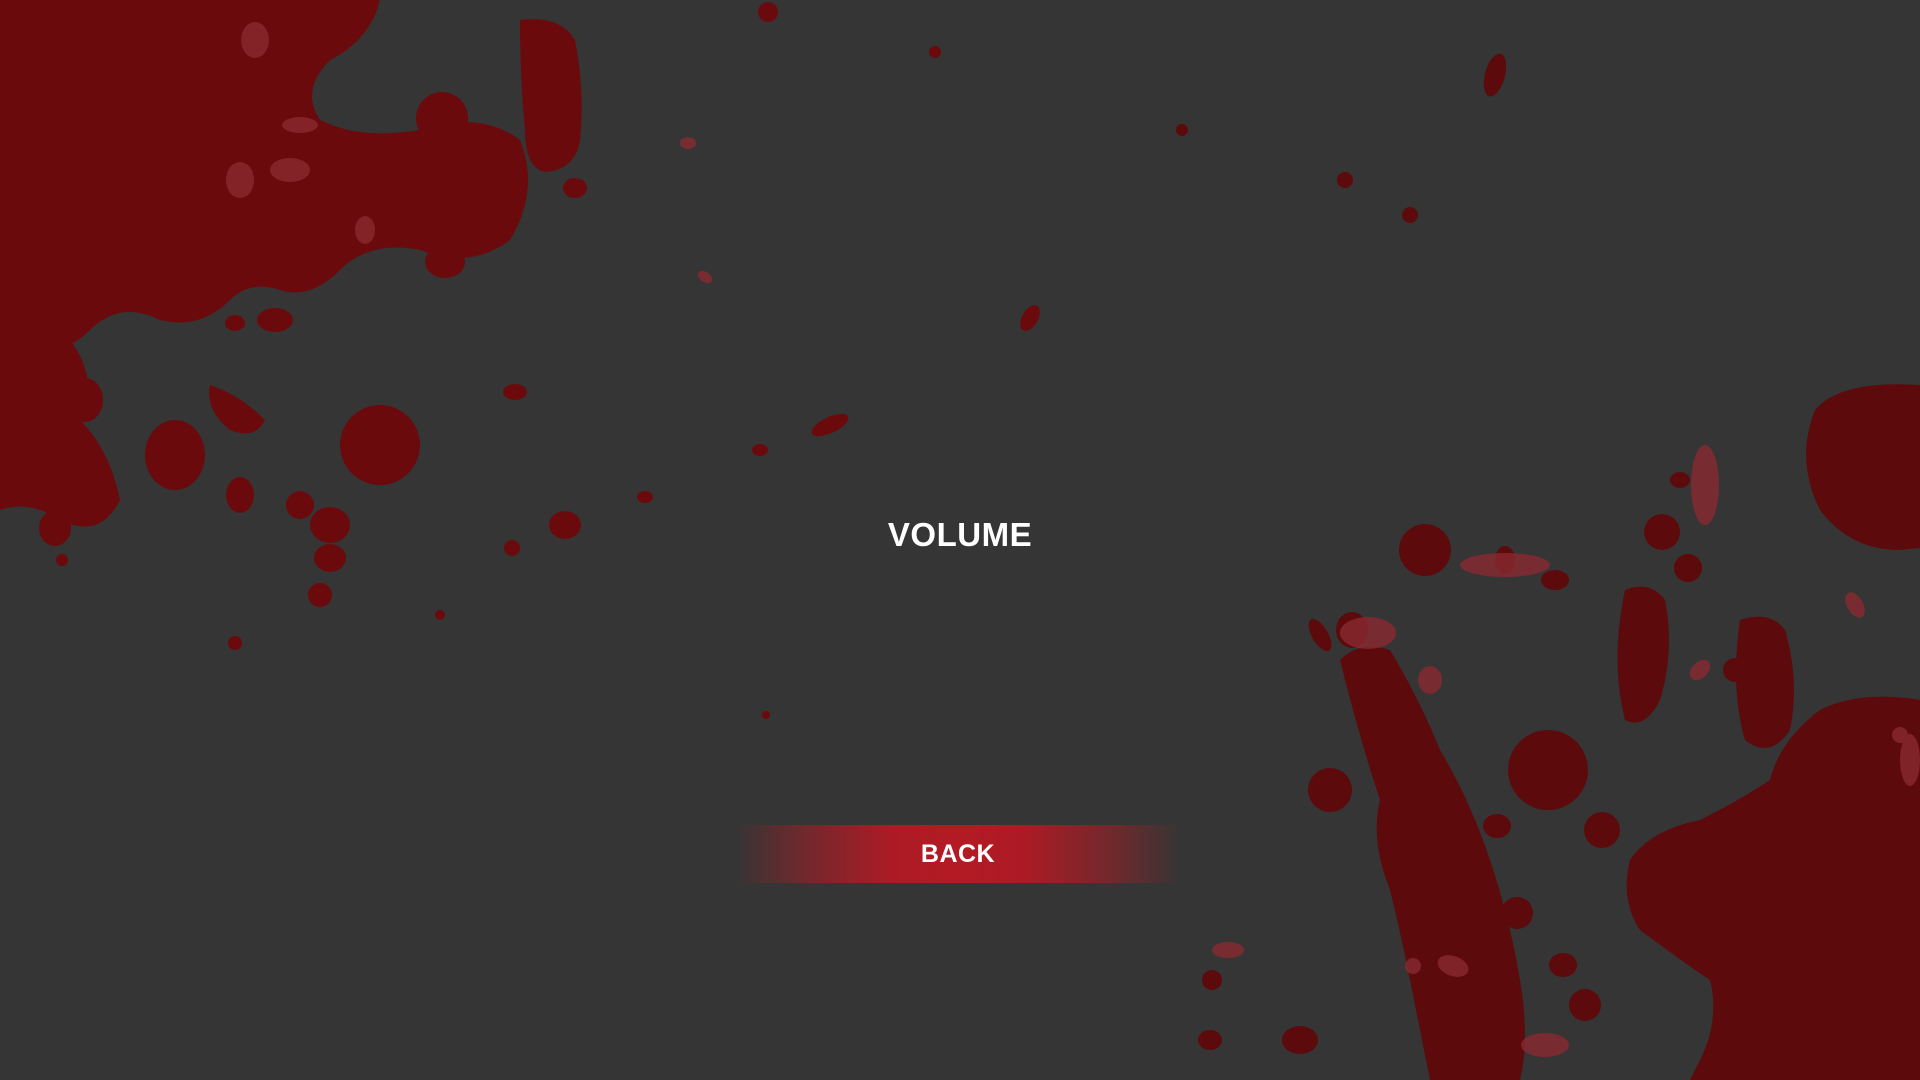 Image resolution: width=1920 pixels, height=1080 pixels. I want to click on back-button-label: BACK, so click(958, 853).